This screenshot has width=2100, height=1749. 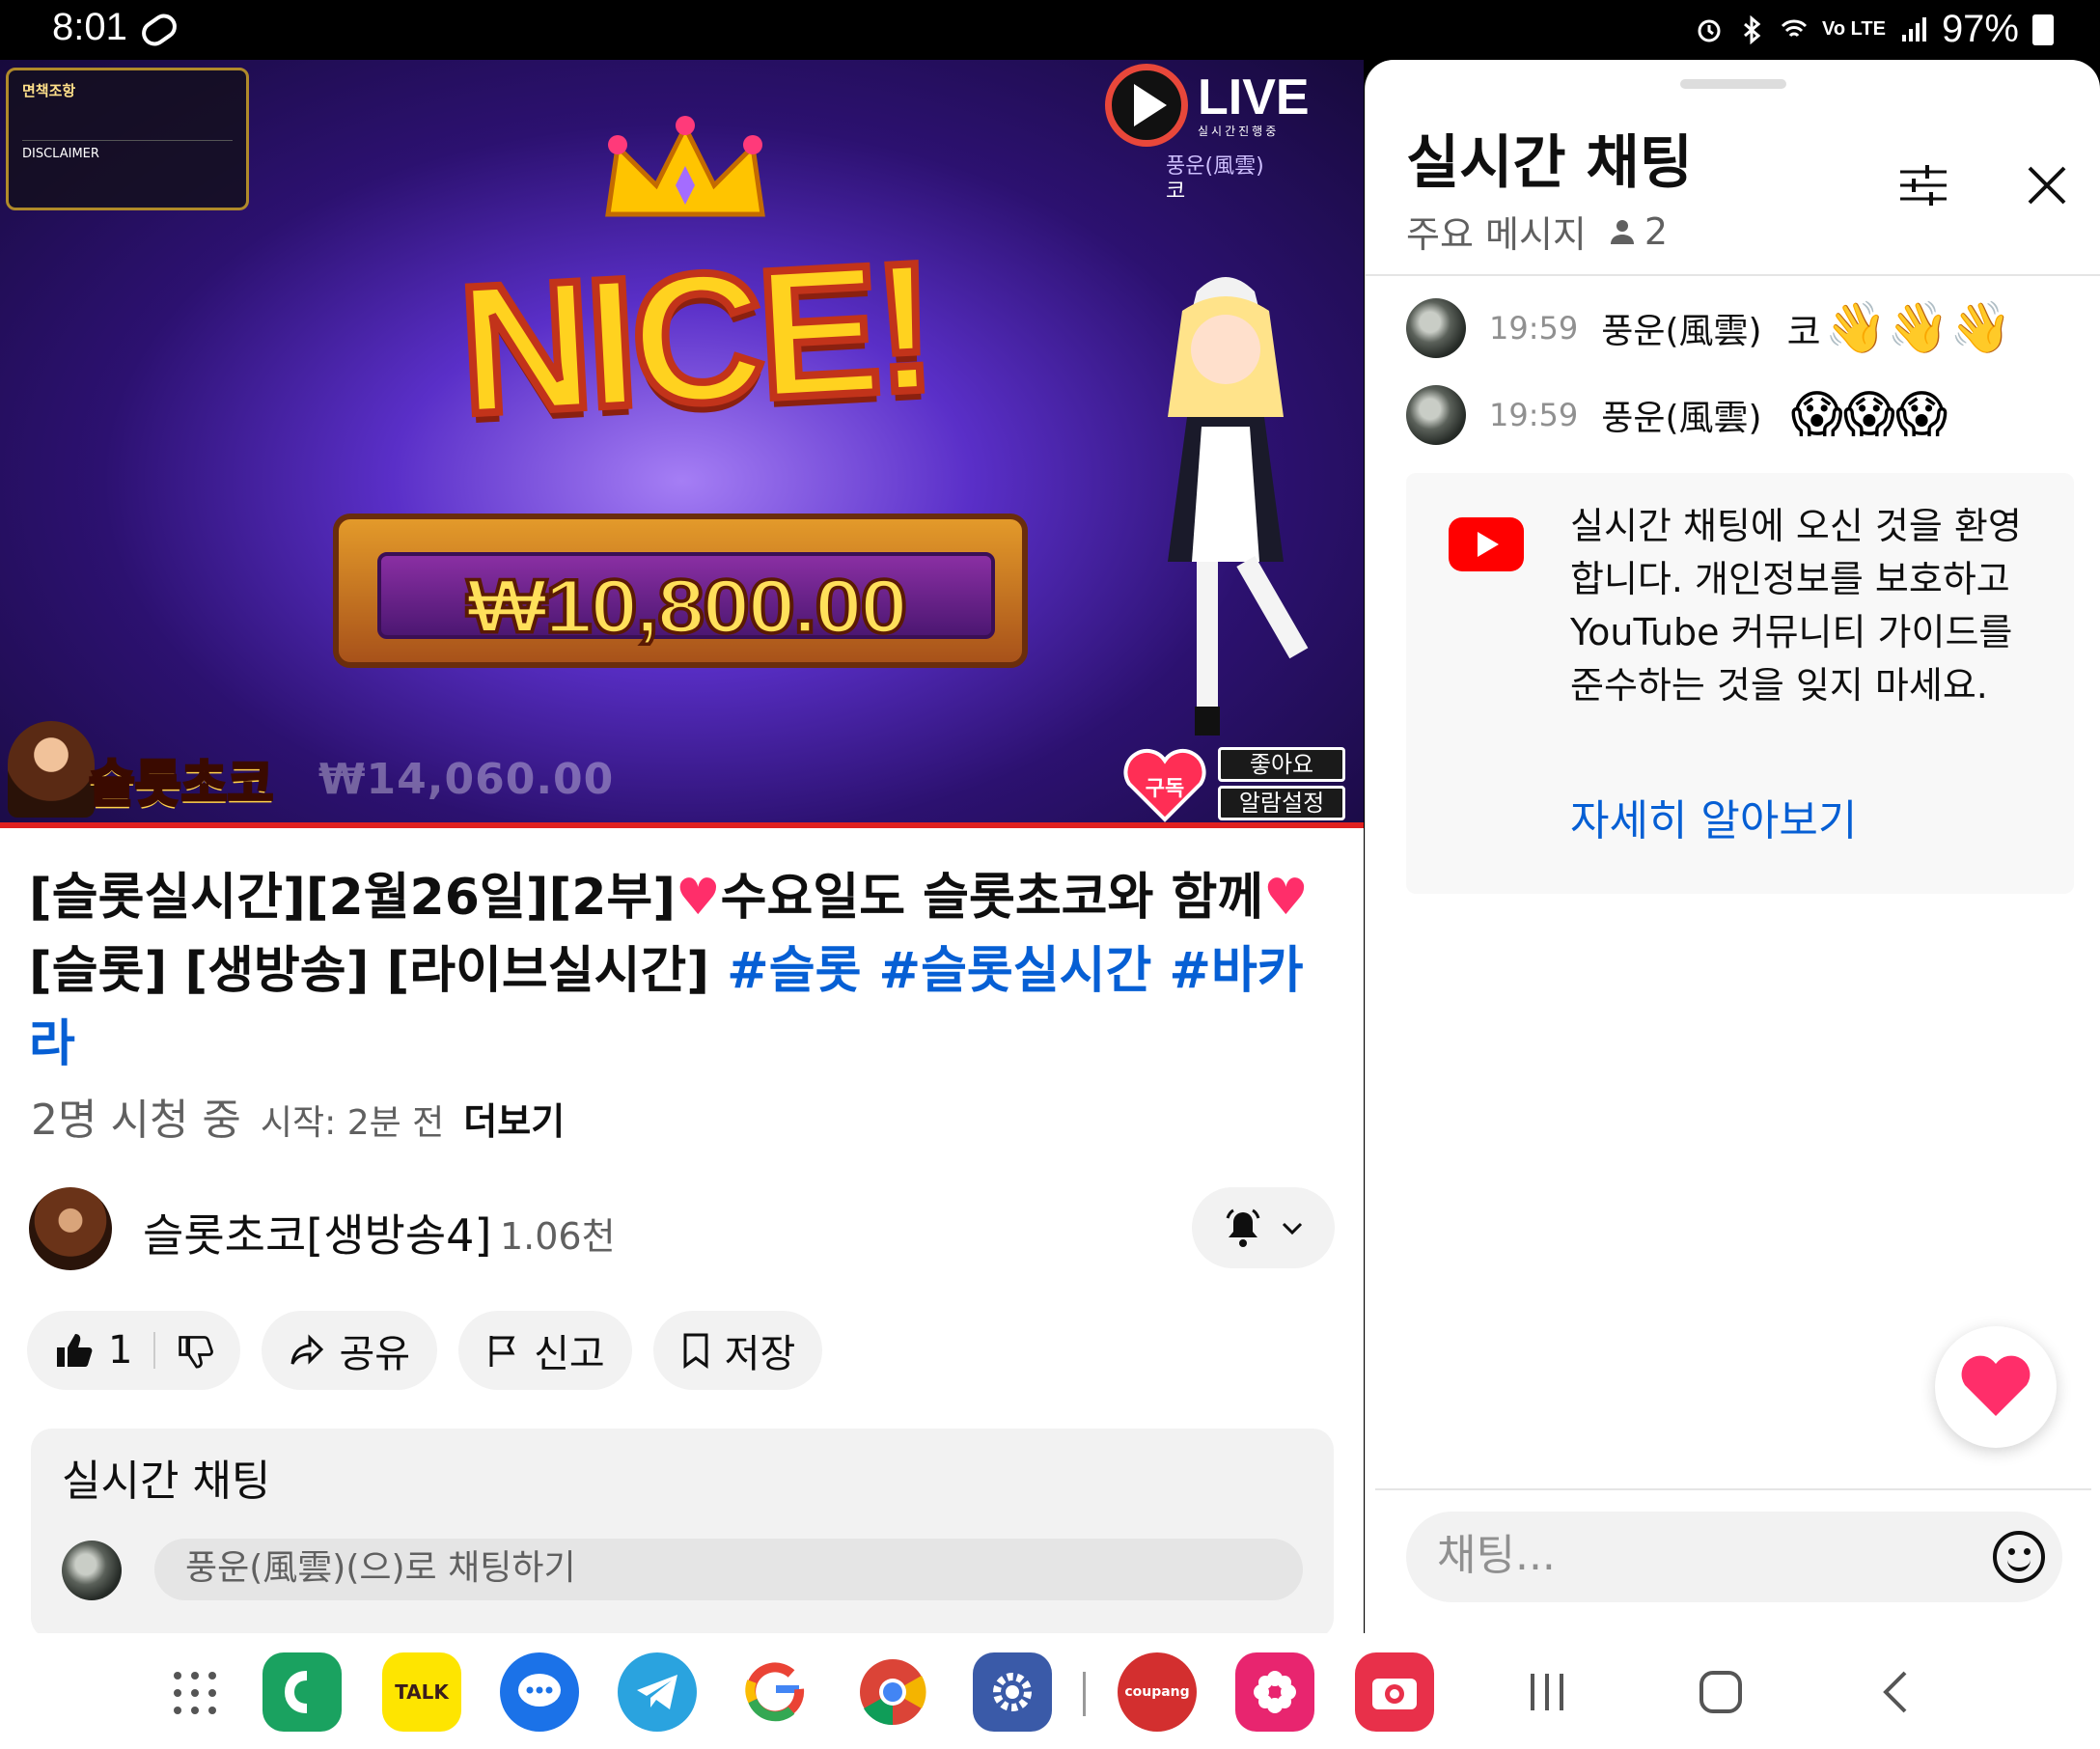 What do you see at coordinates (680, 591) in the screenshot?
I see `win-amount-frame: ₩10,800.00` at bounding box center [680, 591].